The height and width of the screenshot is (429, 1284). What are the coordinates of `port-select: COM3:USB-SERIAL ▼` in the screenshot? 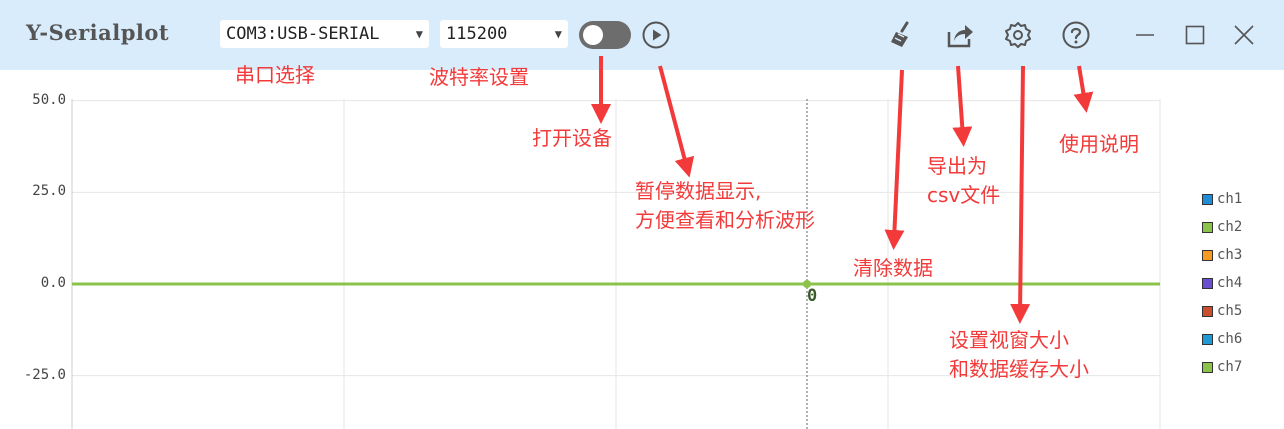 It's located at (324, 34).